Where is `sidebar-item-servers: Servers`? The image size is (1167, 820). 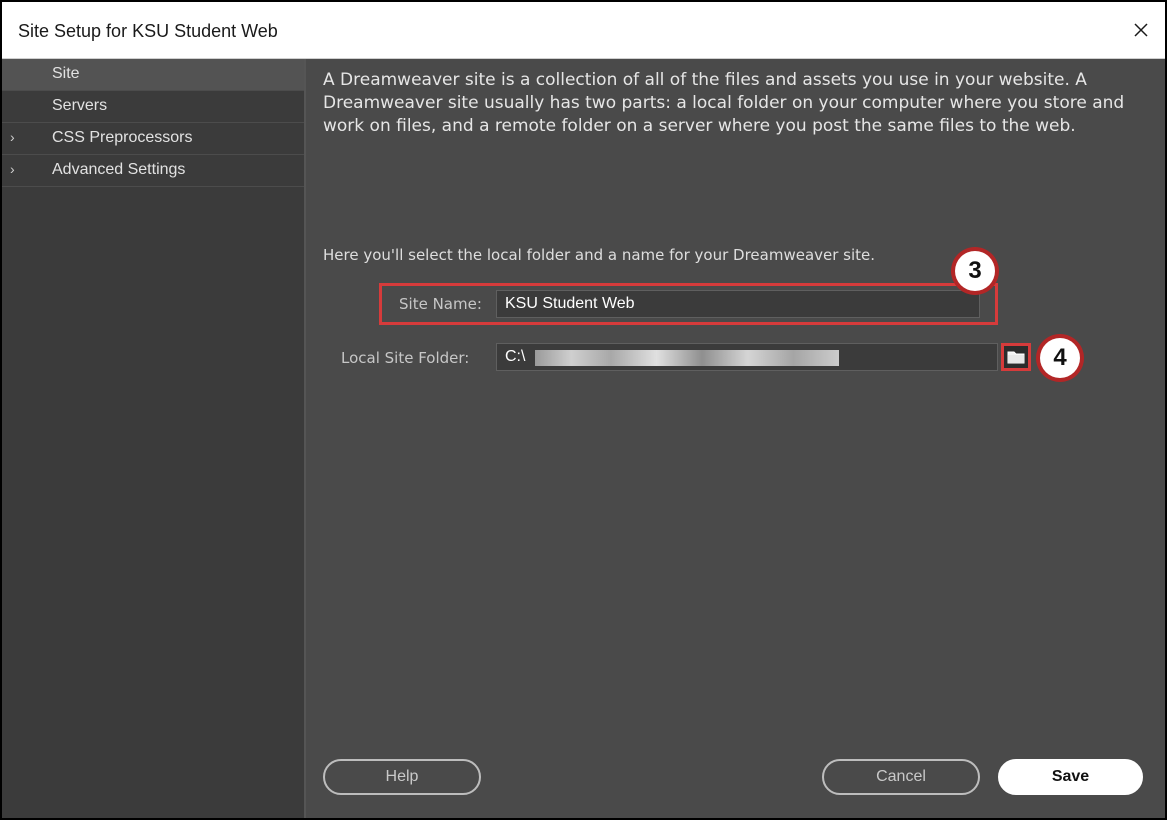 sidebar-item-servers: Servers is located at coordinates (153, 107).